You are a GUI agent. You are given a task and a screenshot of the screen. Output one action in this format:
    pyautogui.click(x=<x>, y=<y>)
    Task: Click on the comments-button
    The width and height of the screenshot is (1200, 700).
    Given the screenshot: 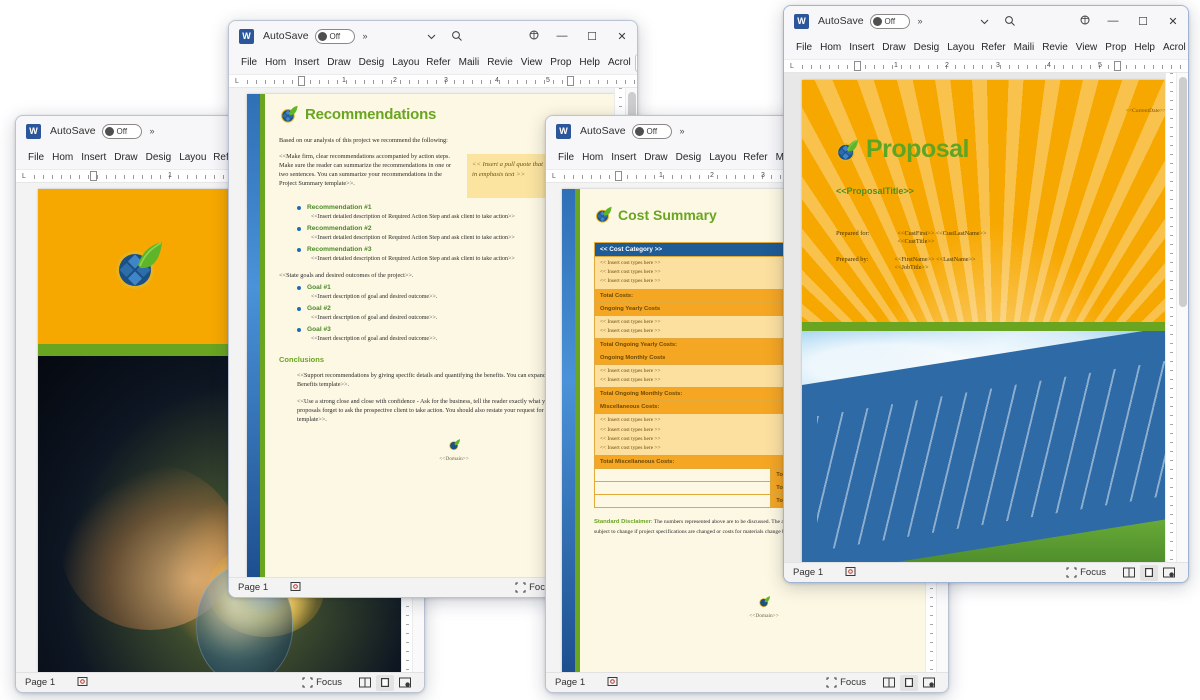 What is the action you would take?
    pyautogui.click(x=635, y=62)
    